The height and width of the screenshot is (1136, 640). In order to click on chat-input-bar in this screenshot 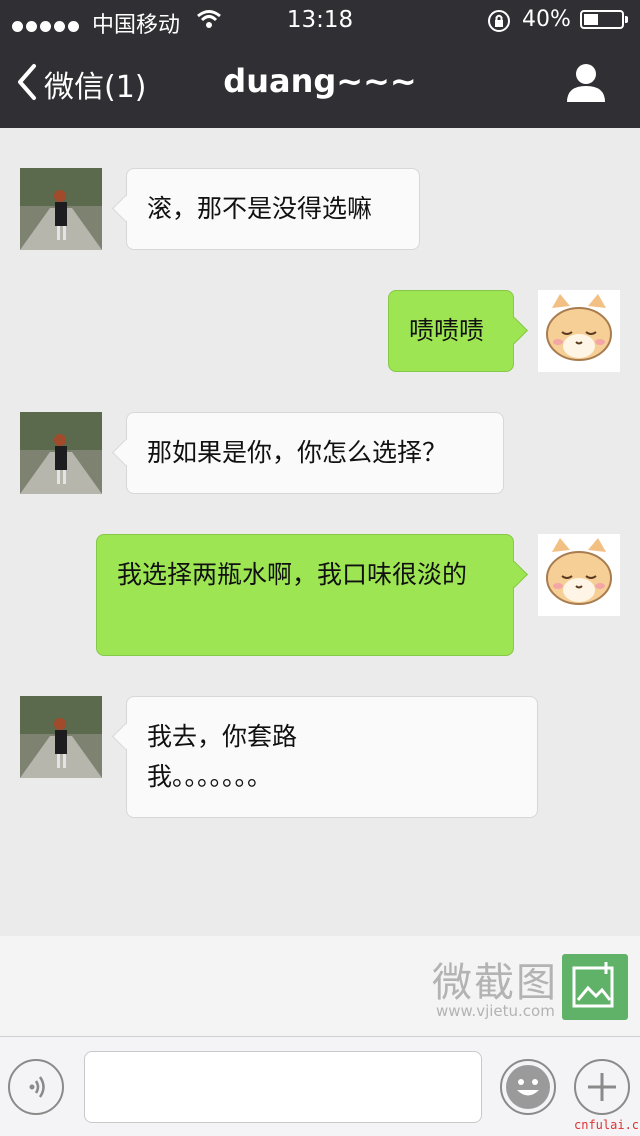, I will do `click(320, 1086)`.